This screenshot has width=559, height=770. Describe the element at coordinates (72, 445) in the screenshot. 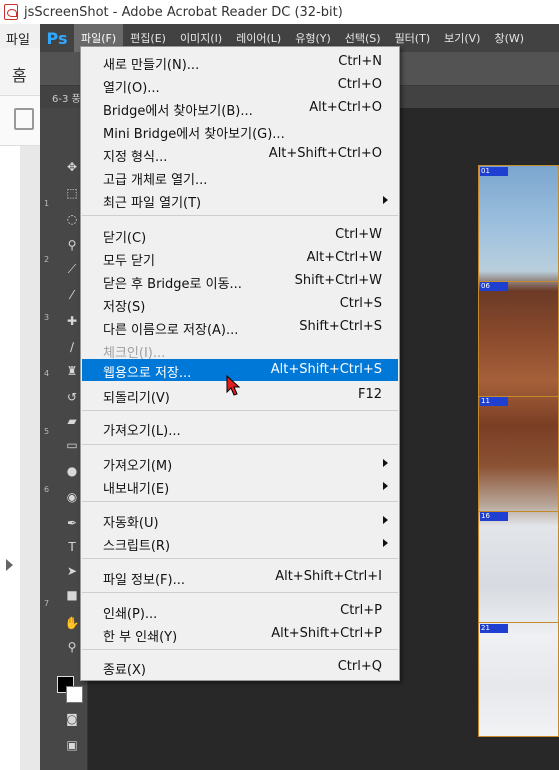

I see `gradient-icon: ▭` at that location.